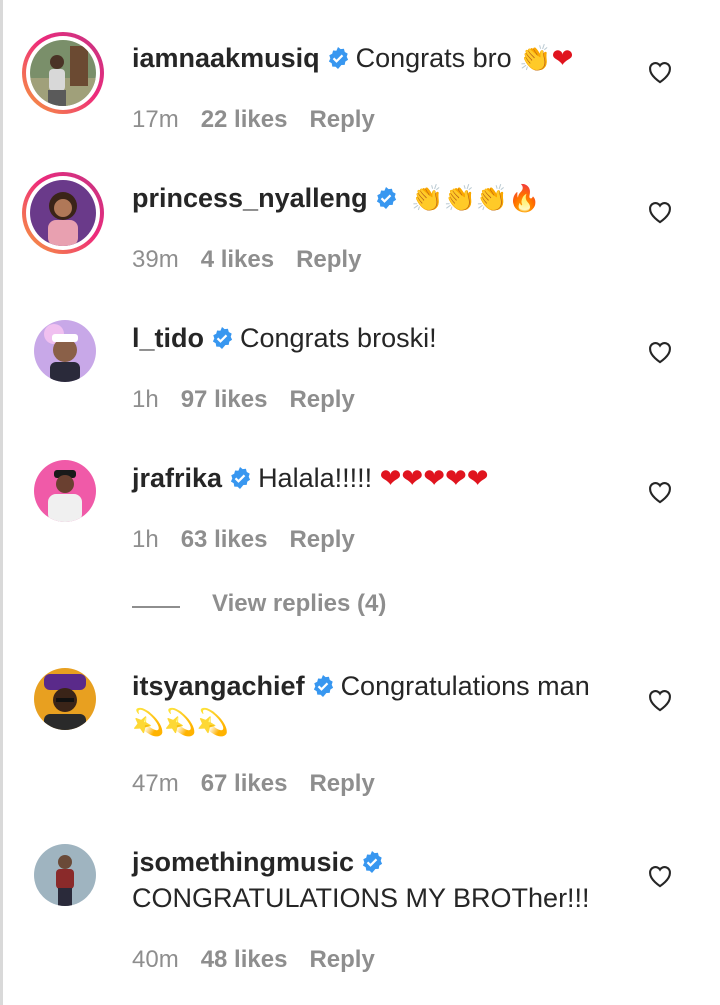  Describe the element at coordinates (1, 502) in the screenshot. I see `left-edge-divider` at that location.